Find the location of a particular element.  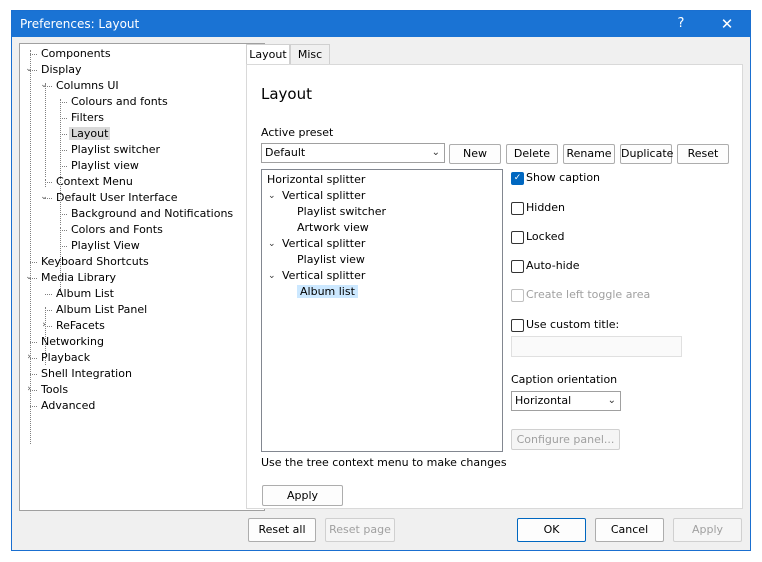

tree-item-label: Display is located at coordinates (61, 69).